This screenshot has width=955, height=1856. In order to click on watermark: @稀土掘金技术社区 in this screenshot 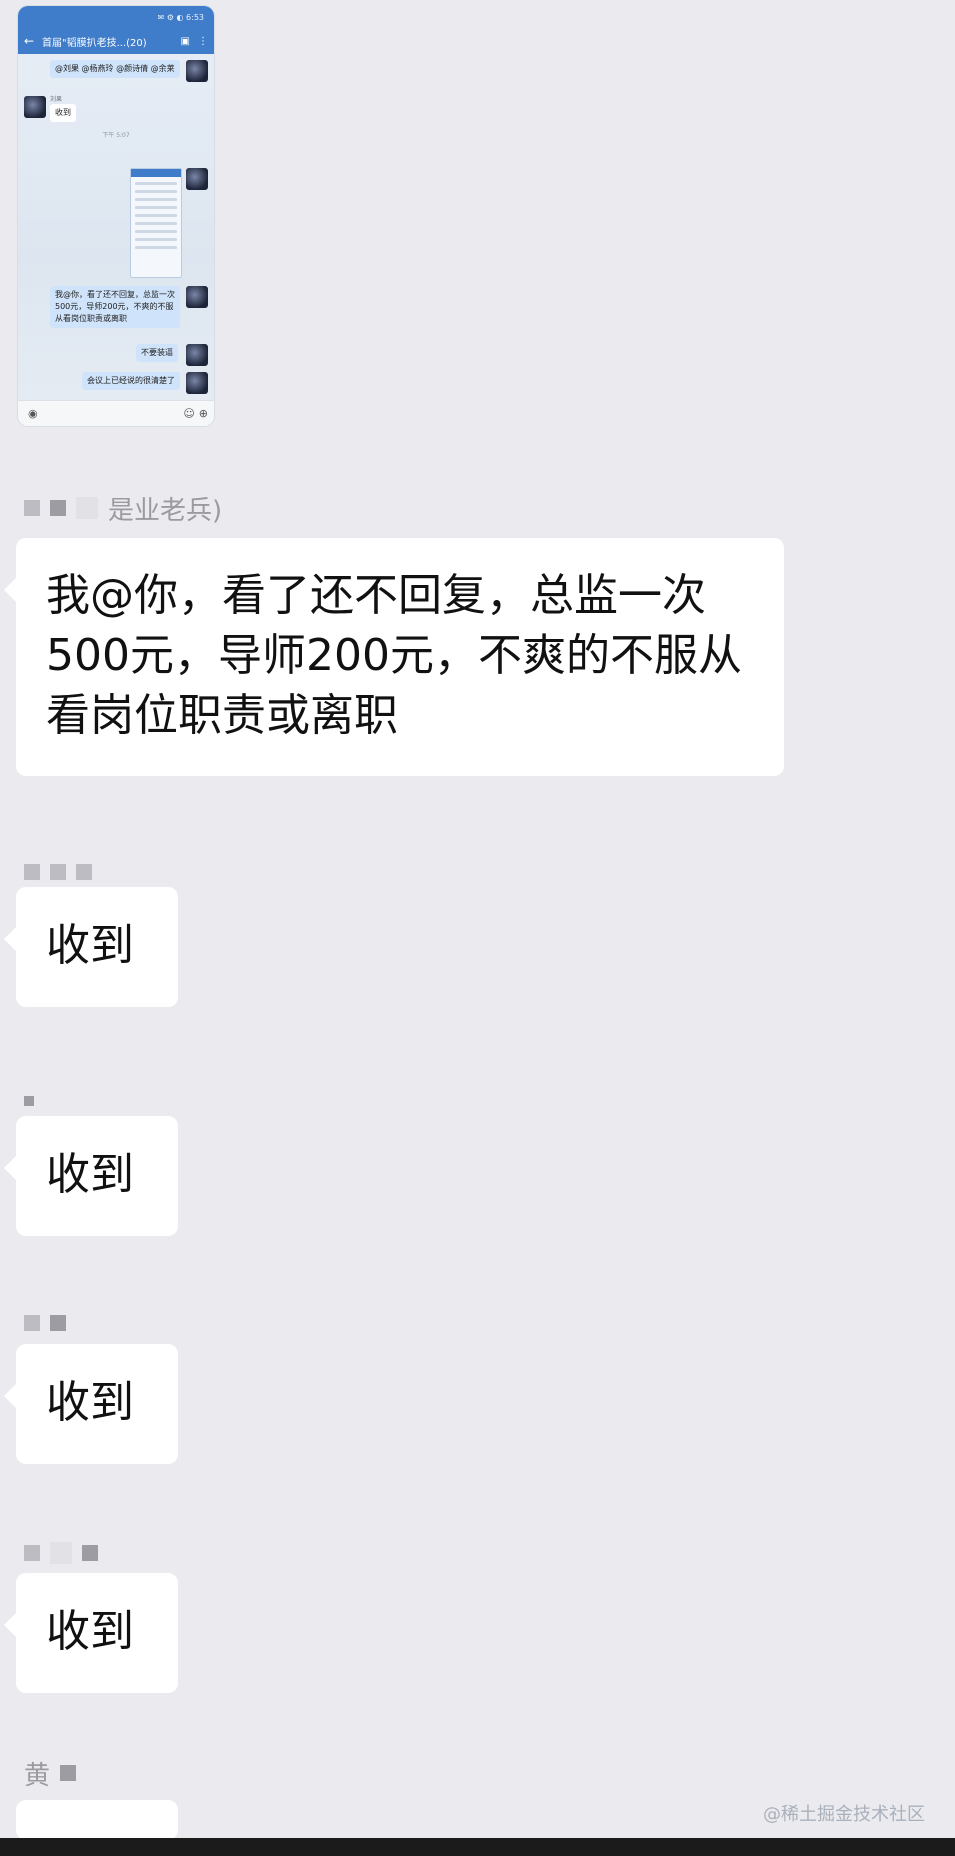, I will do `click(844, 1814)`.